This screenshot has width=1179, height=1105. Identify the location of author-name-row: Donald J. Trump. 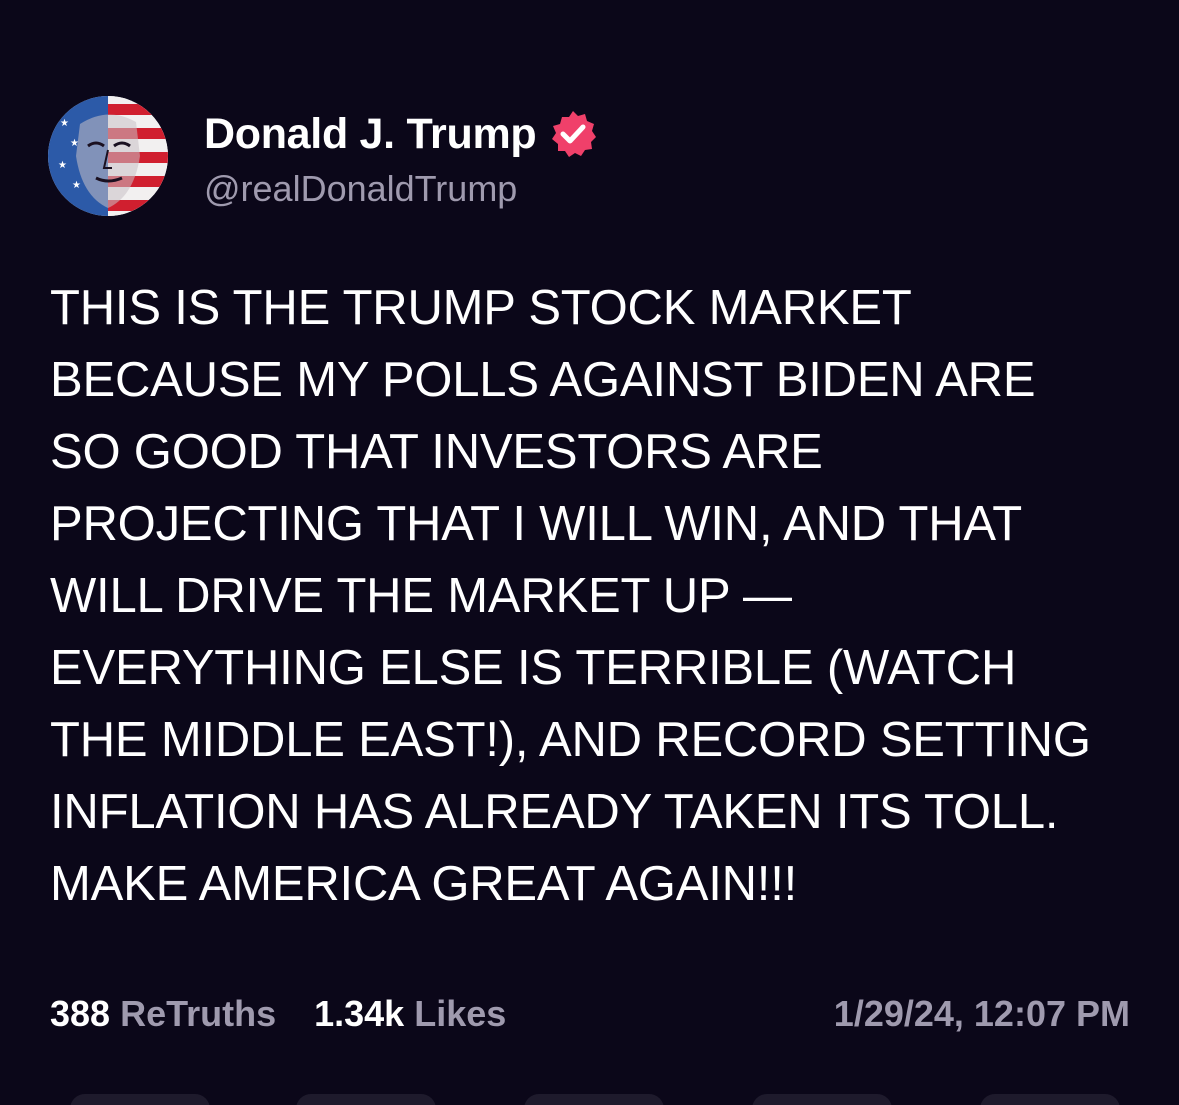
(401, 134).